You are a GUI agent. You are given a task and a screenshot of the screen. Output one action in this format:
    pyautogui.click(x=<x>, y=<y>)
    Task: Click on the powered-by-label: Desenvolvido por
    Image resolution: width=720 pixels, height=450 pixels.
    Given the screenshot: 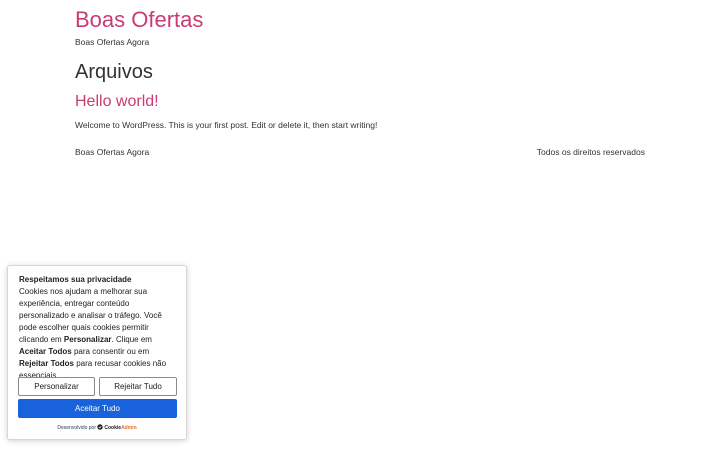 What is the action you would take?
    pyautogui.click(x=76, y=428)
    